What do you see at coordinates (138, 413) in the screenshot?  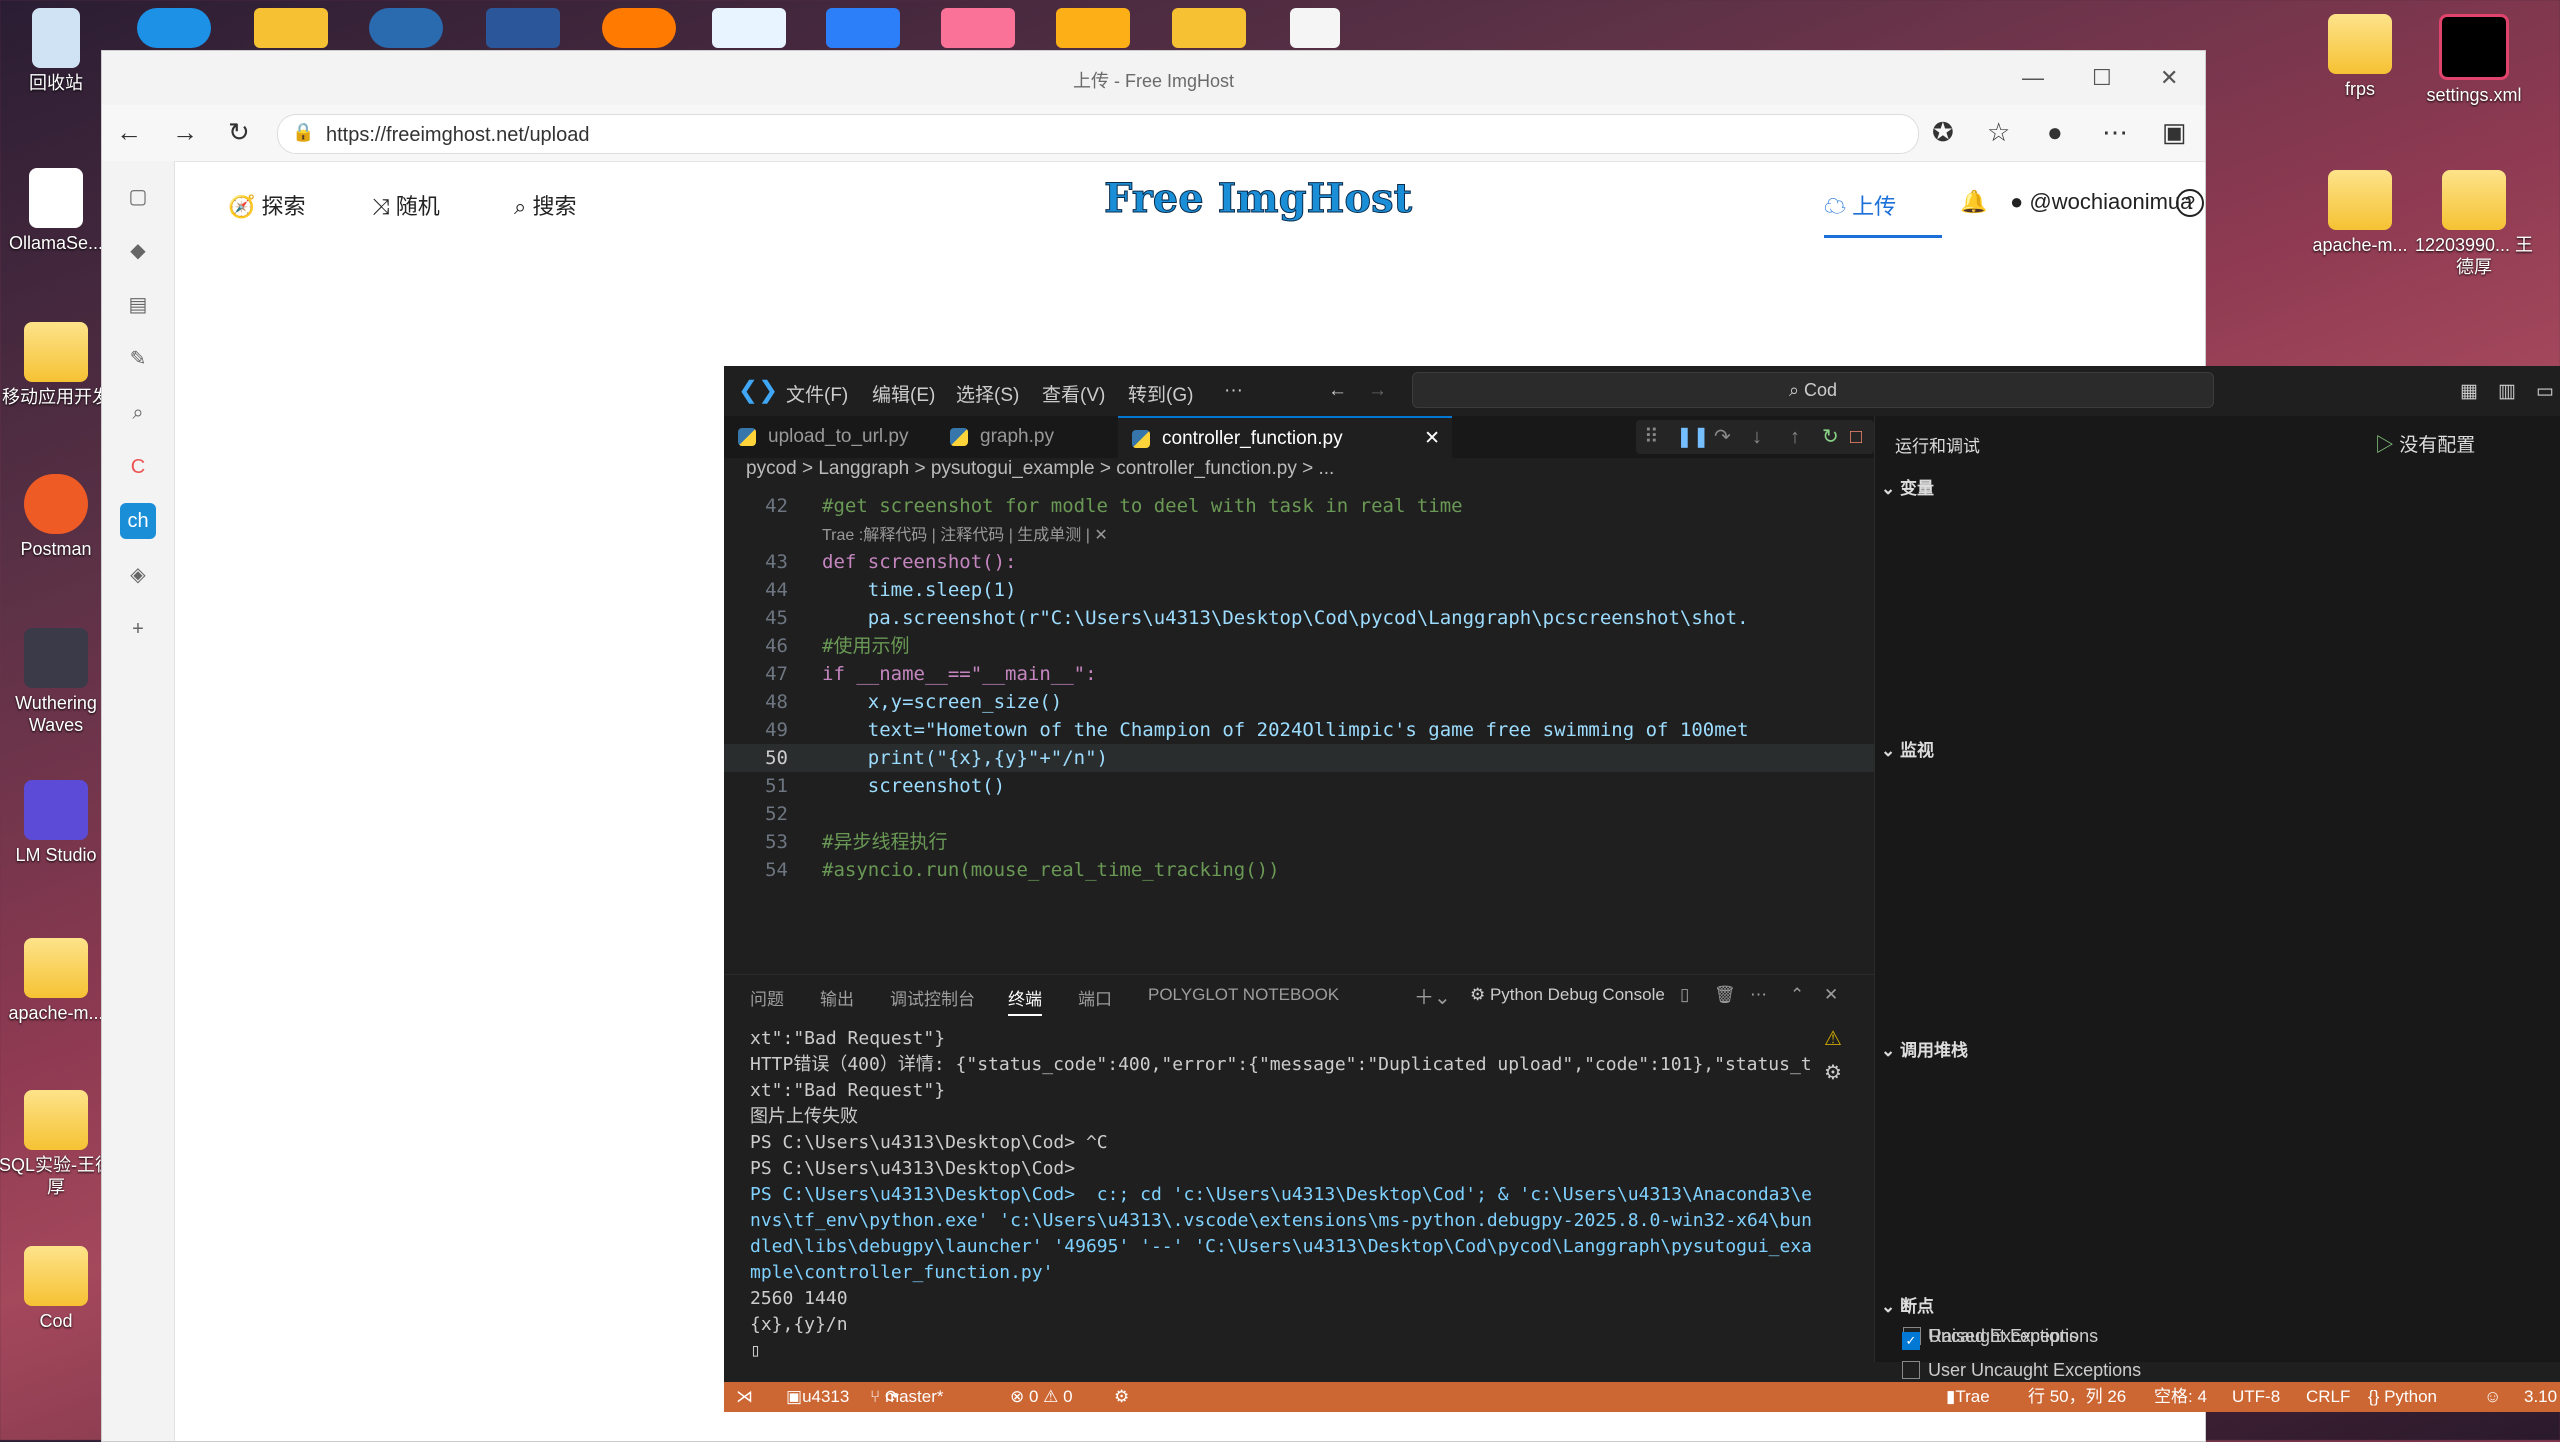 I see `search-icon: ⌕` at bounding box center [138, 413].